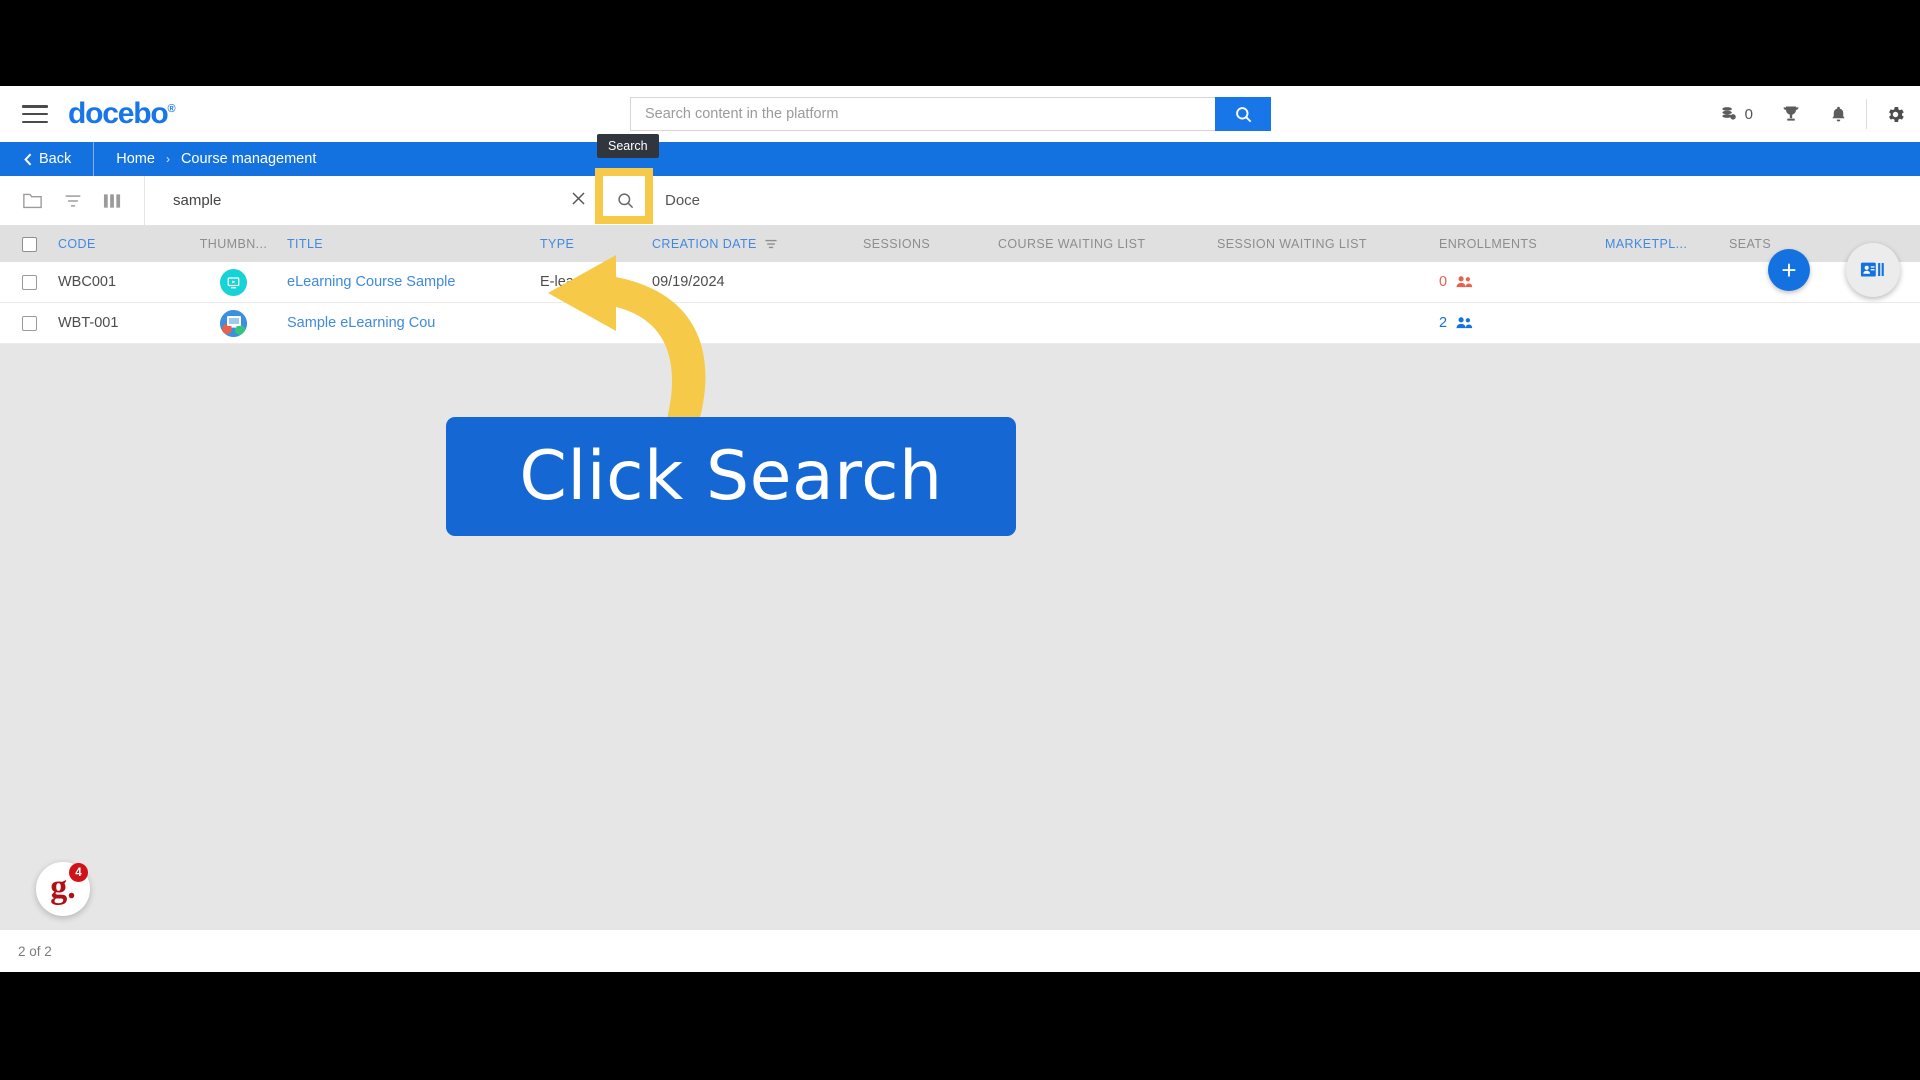  I want to click on coins-button: 0, so click(1736, 114).